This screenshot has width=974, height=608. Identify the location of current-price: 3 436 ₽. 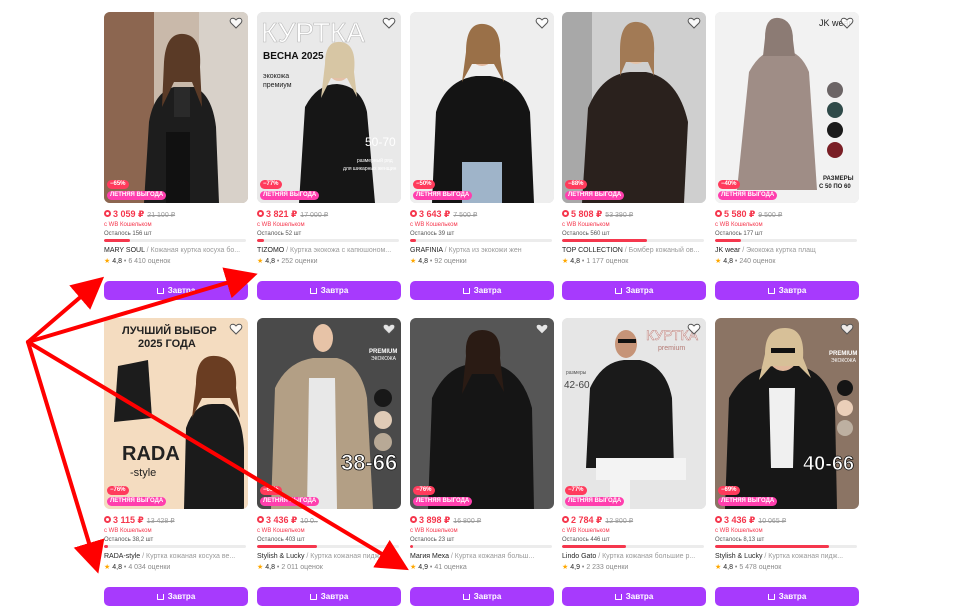
(735, 520).